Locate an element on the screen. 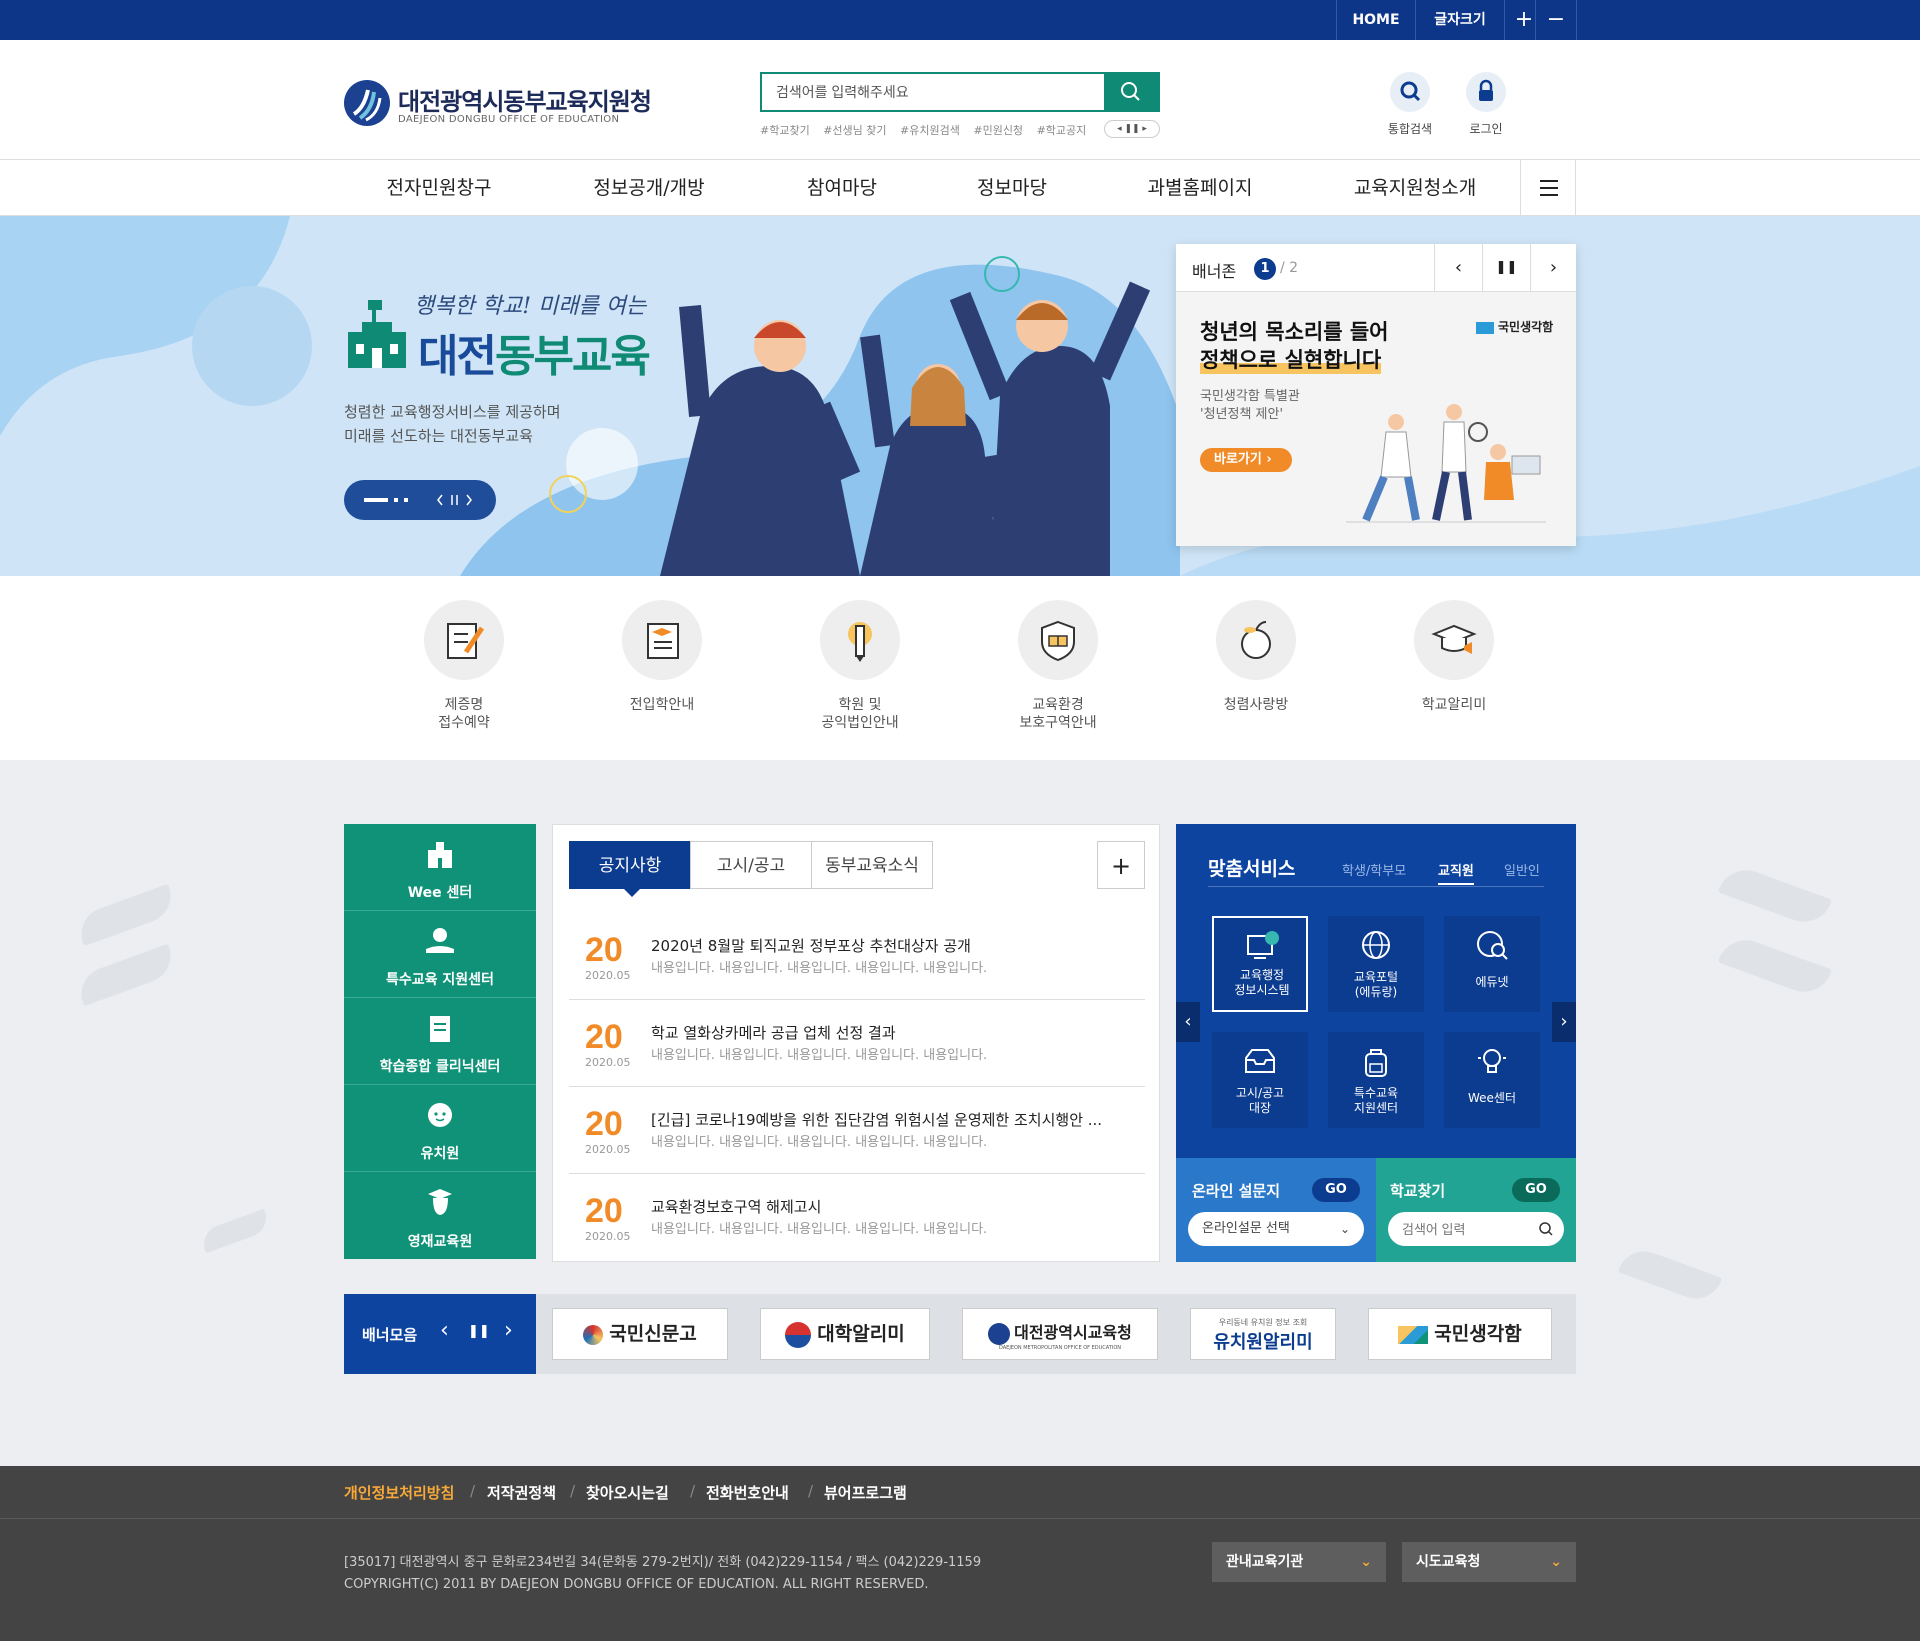 The width and height of the screenshot is (1920, 1641). side-menu-gifted: 영재교육원 is located at coordinates (440, 1215).